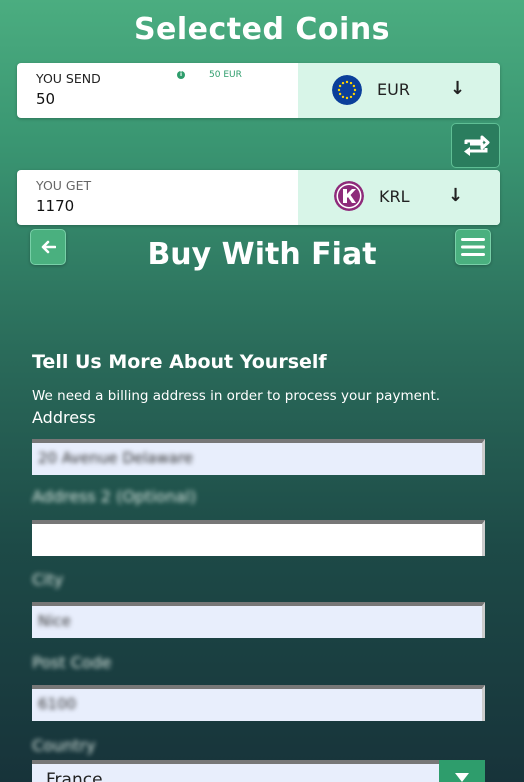 This screenshot has width=524, height=782. I want to click on page-header-title: Selected Coins, so click(262, 29).